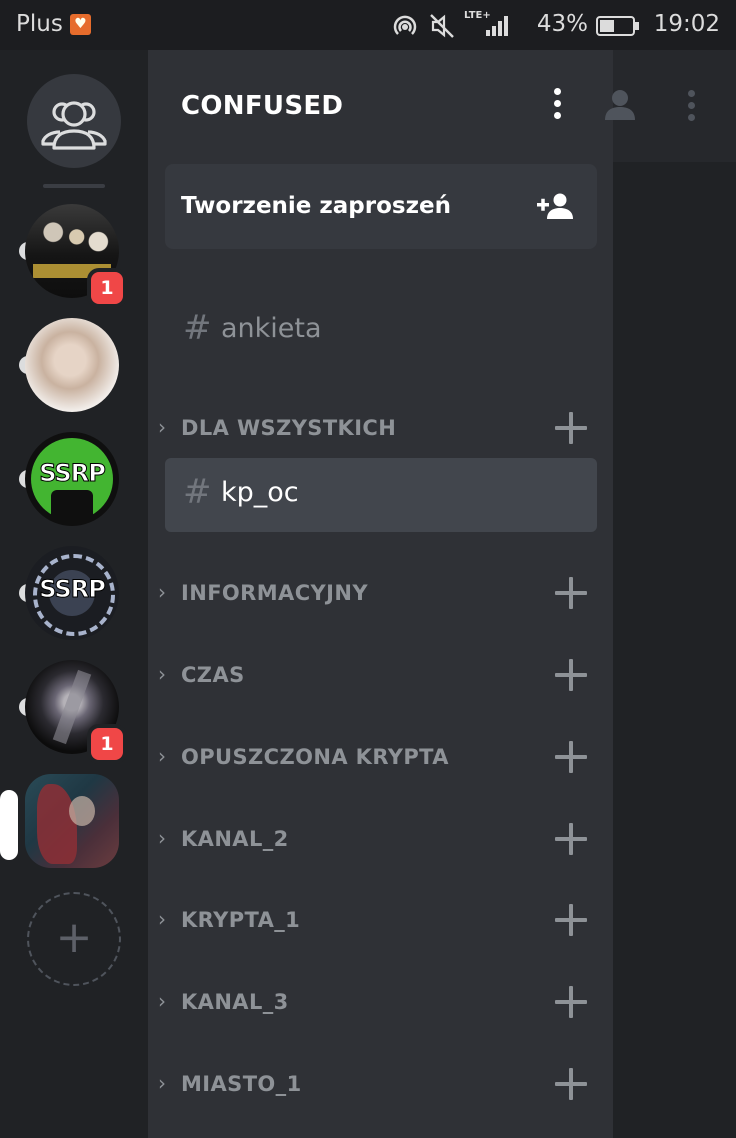  What do you see at coordinates (213, 675) in the screenshot?
I see `category-name: CZAS` at bounding box center [213, 675].